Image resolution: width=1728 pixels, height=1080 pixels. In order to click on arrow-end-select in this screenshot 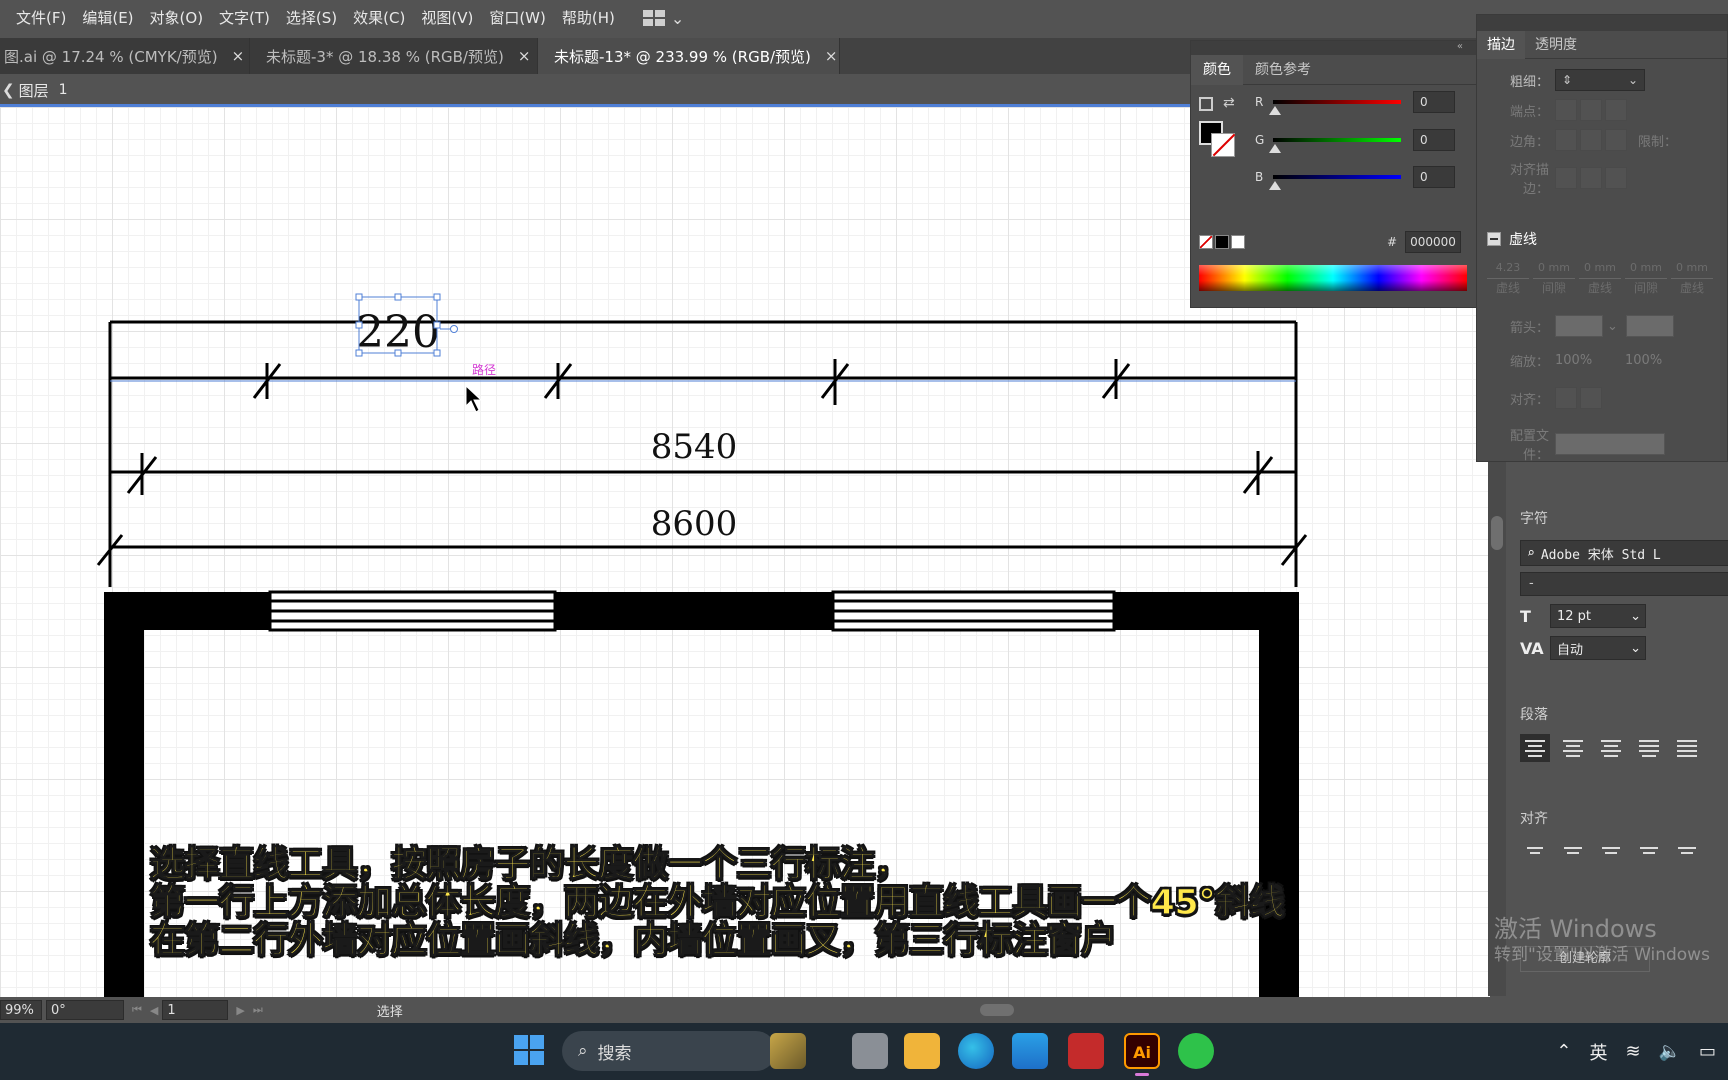, I will do `click(1649, 326)`.